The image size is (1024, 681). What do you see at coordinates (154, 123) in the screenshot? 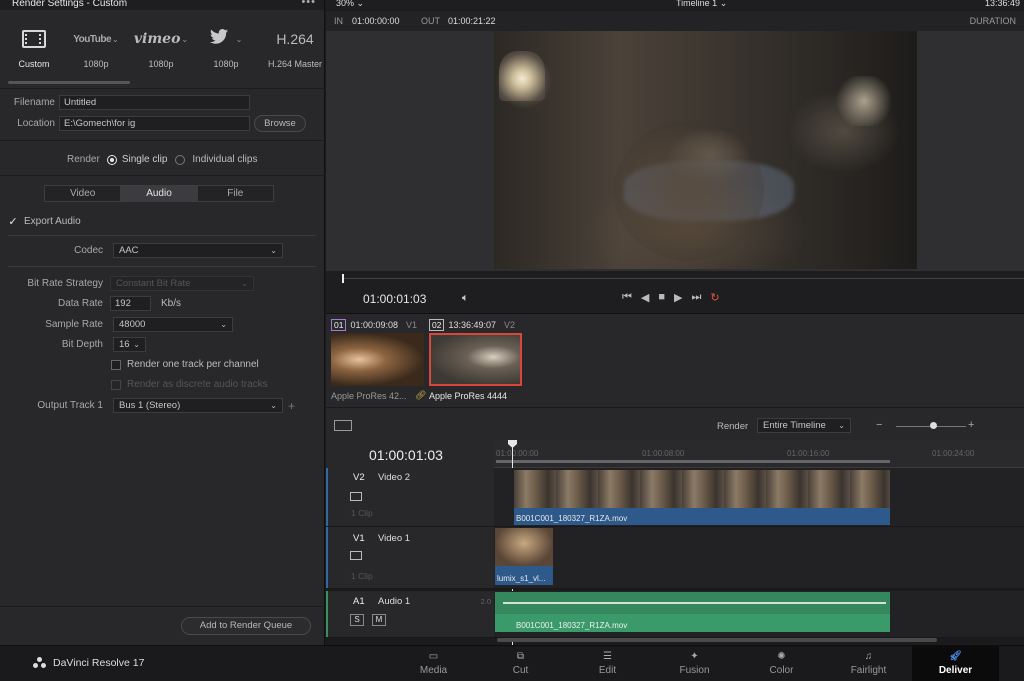
I see `location-field: E:\Gomech\for ig` at bounding box center [154, 123].